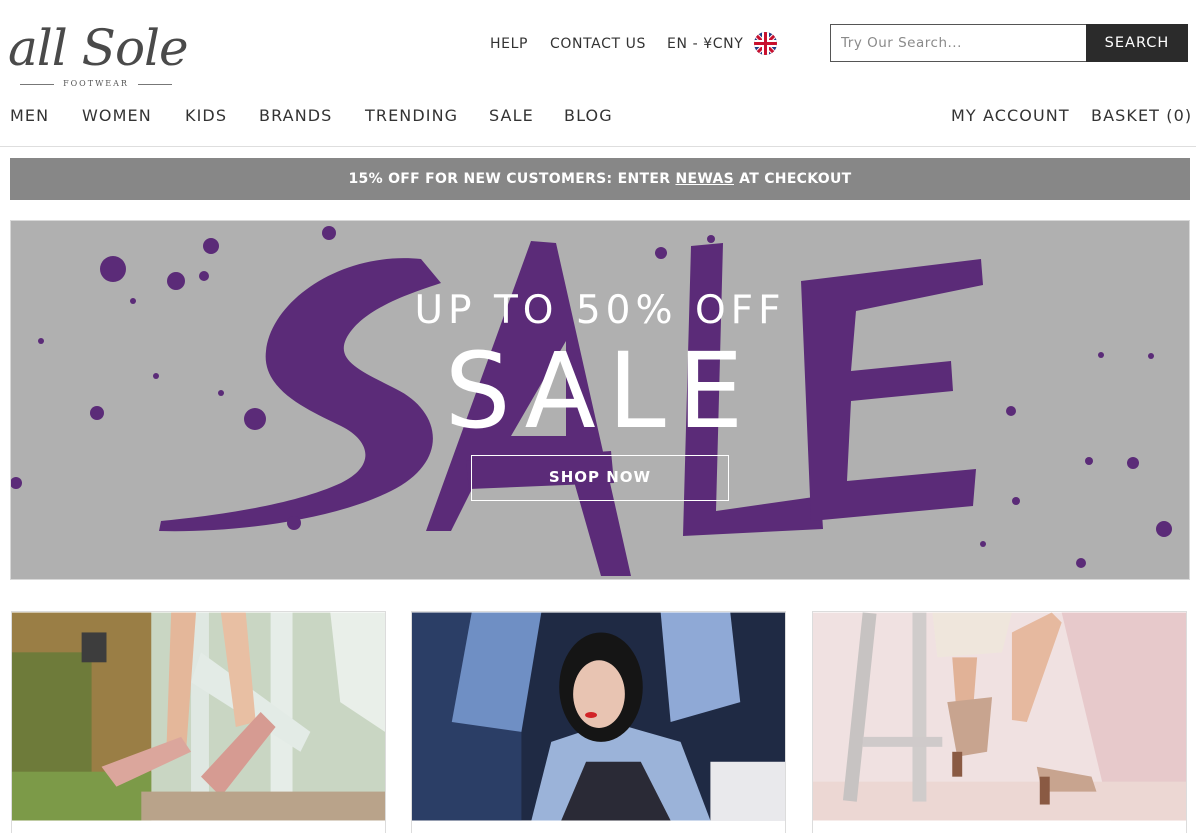  I want to click on help-link: HELP, so click(509, 44).